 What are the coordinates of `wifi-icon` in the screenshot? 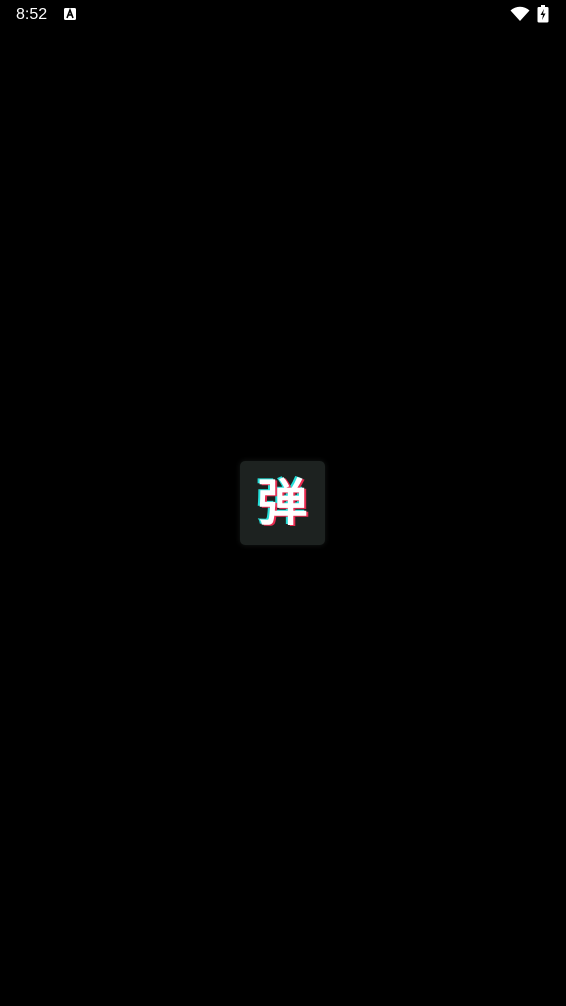 It's located at (520, 14).